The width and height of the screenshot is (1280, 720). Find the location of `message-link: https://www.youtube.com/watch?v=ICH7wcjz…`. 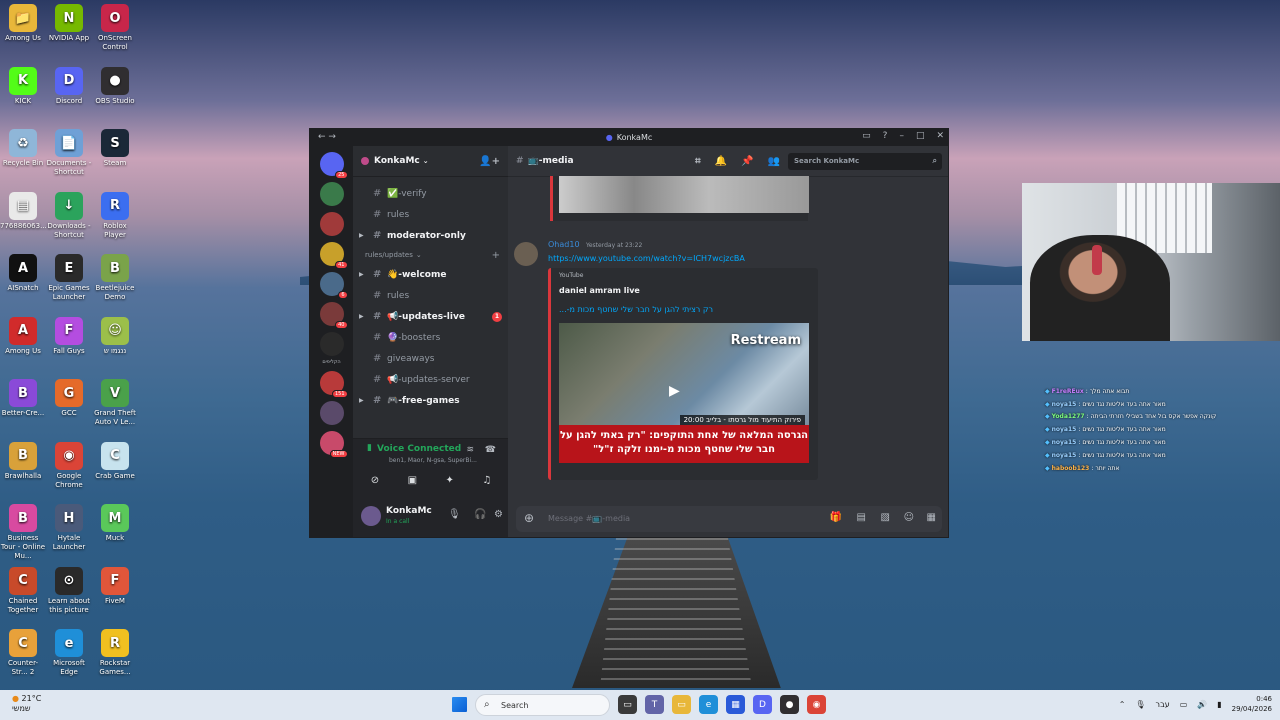

message-link: https://www.youtube.com/watch?v=ICH7wcjz… is located at coordinates (646, 258).